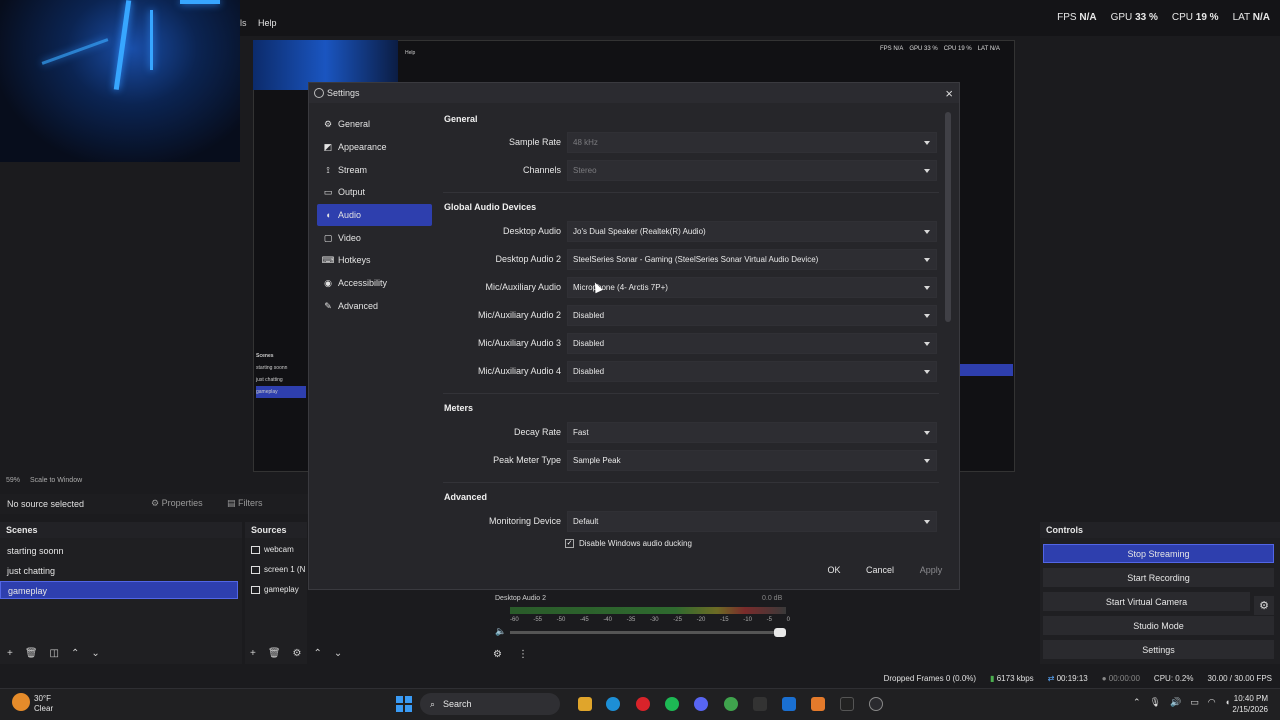 This screenshot has height=720, width=1280. I want to click on taskbar-clock: 10:40 PM 2/15/2026, so click(1250, 704).